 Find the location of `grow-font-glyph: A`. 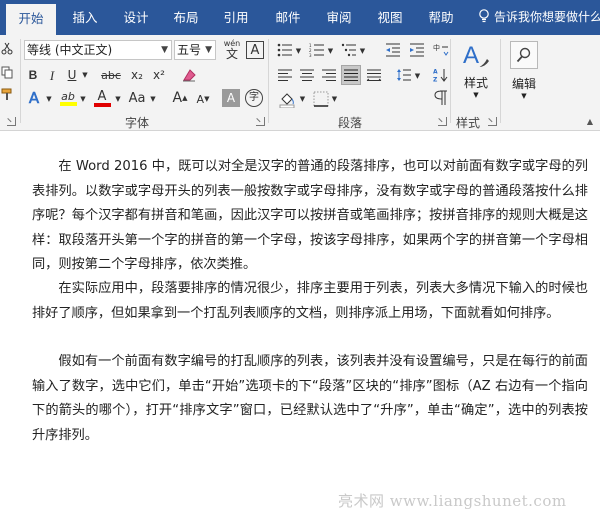

grow-font-glyph: A is located at coordinates (177, 98).